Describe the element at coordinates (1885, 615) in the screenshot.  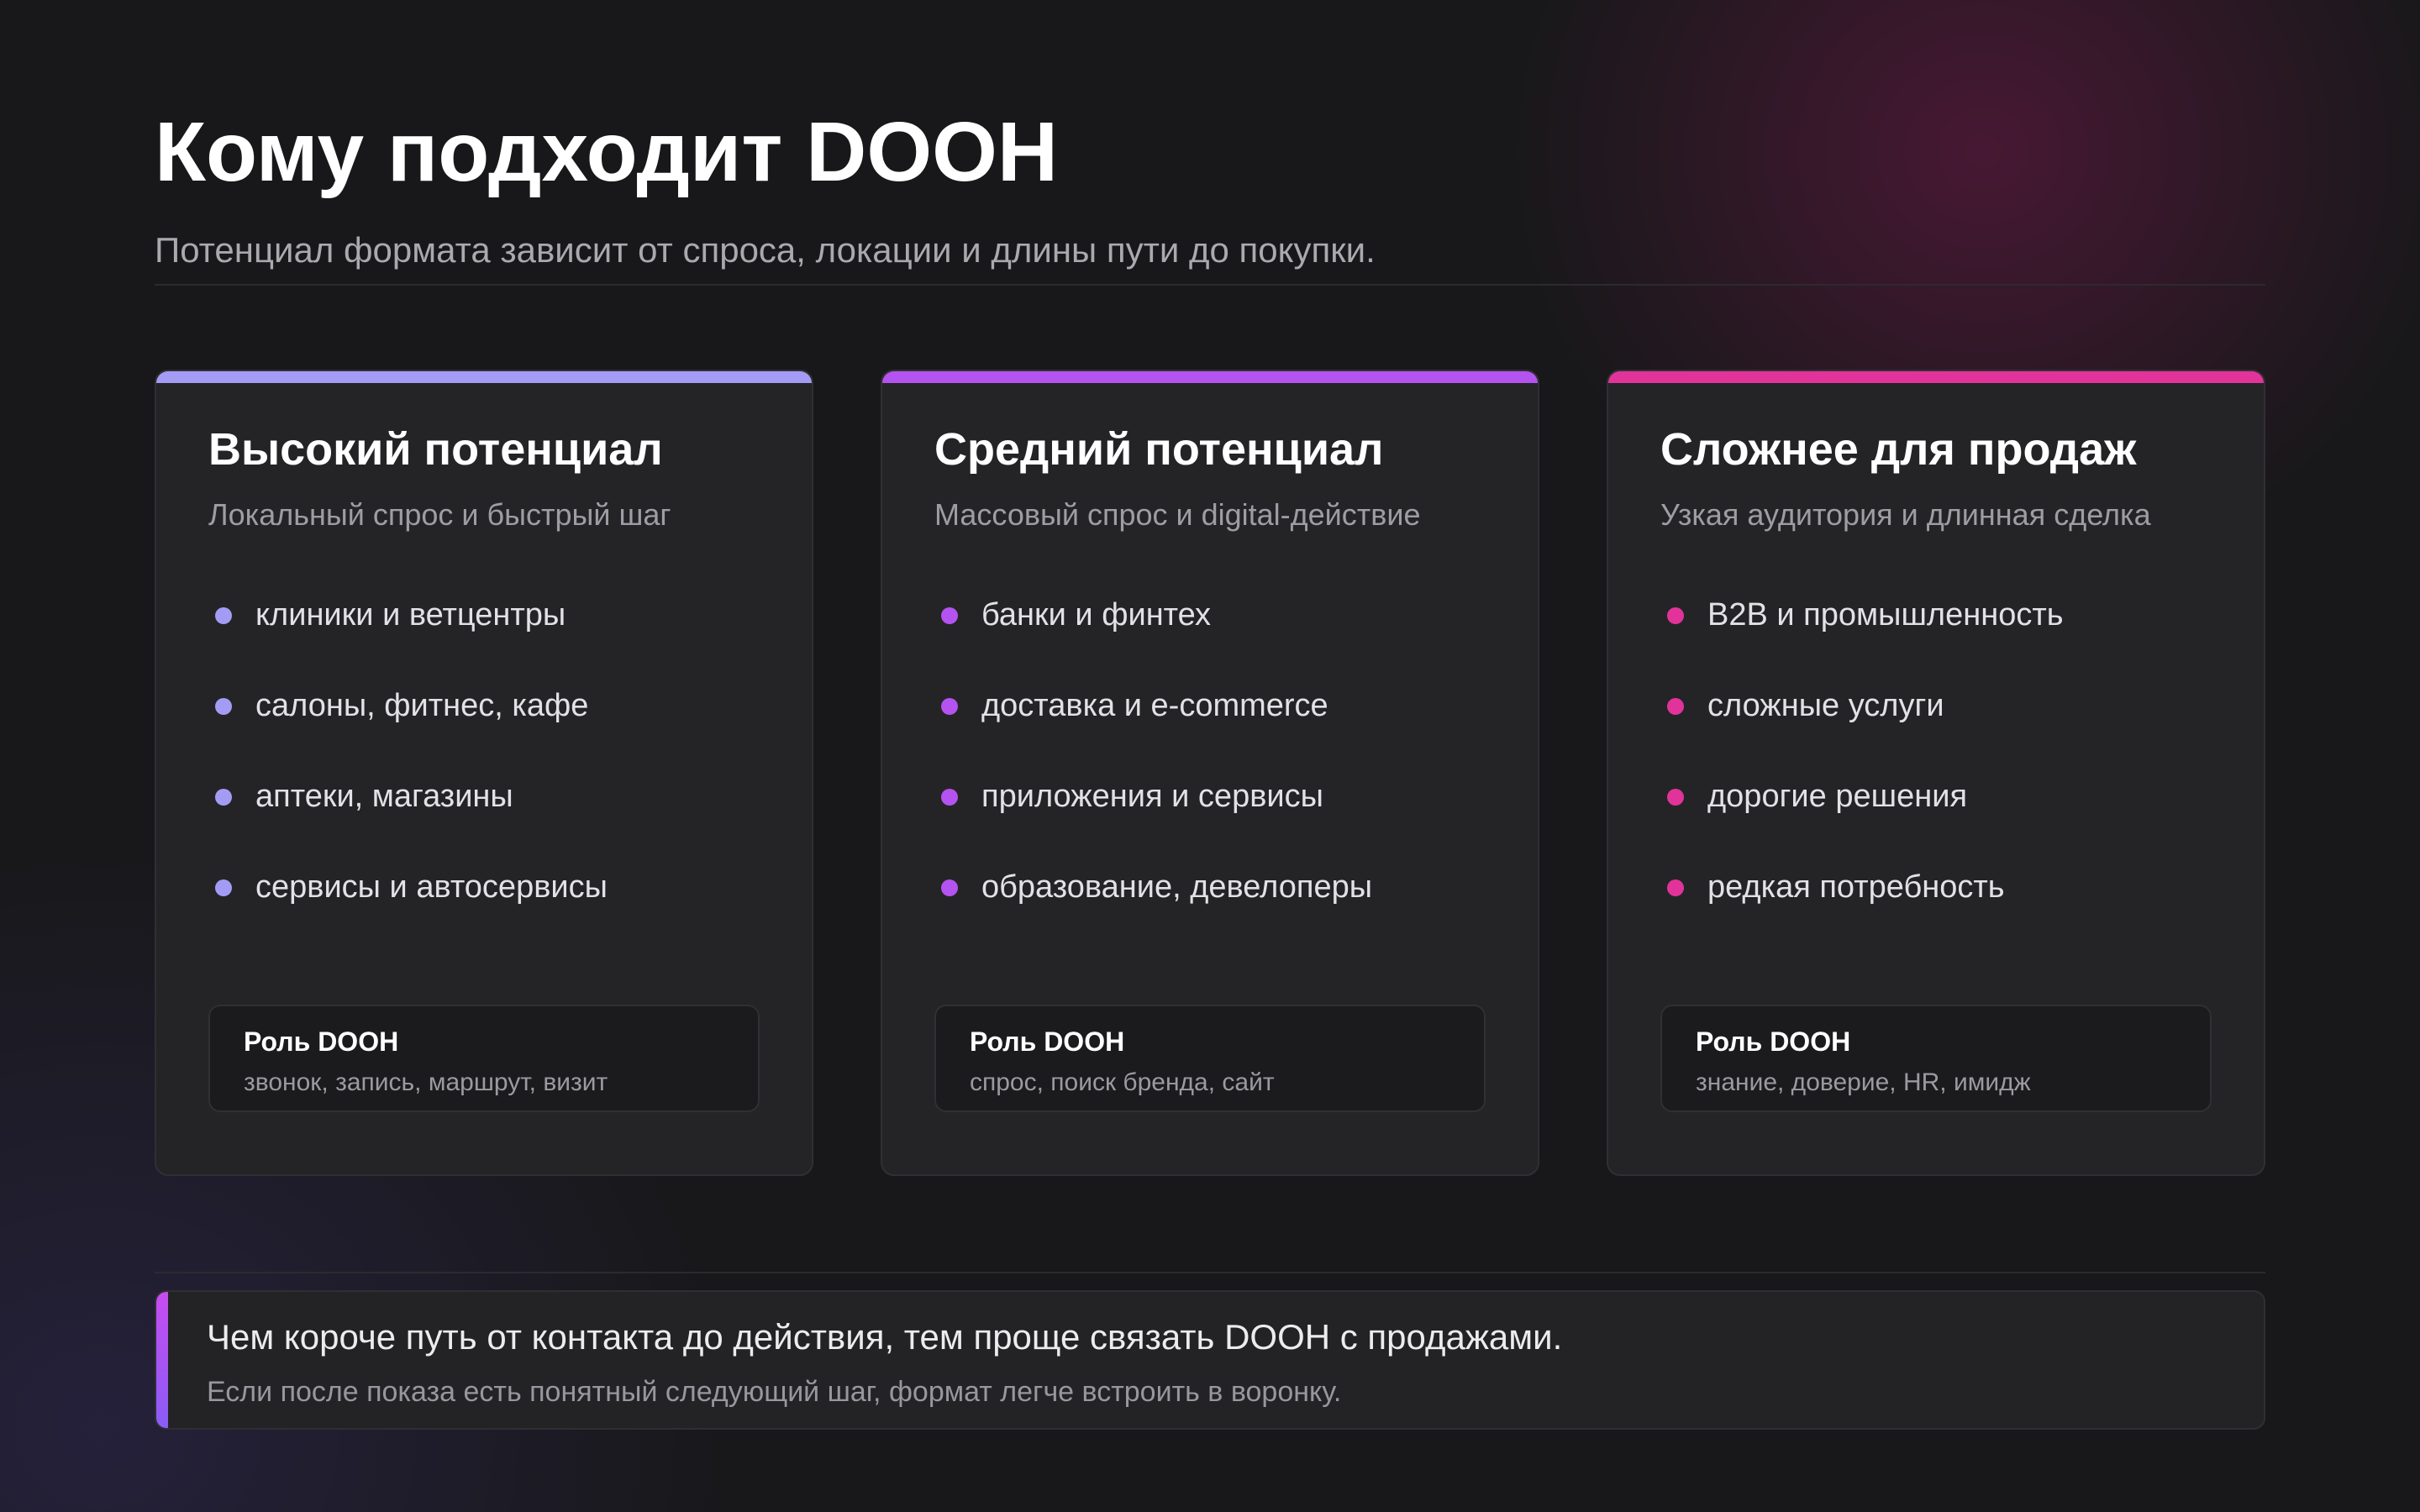
I see `list-item-label: B2B и промышленность` at that location.